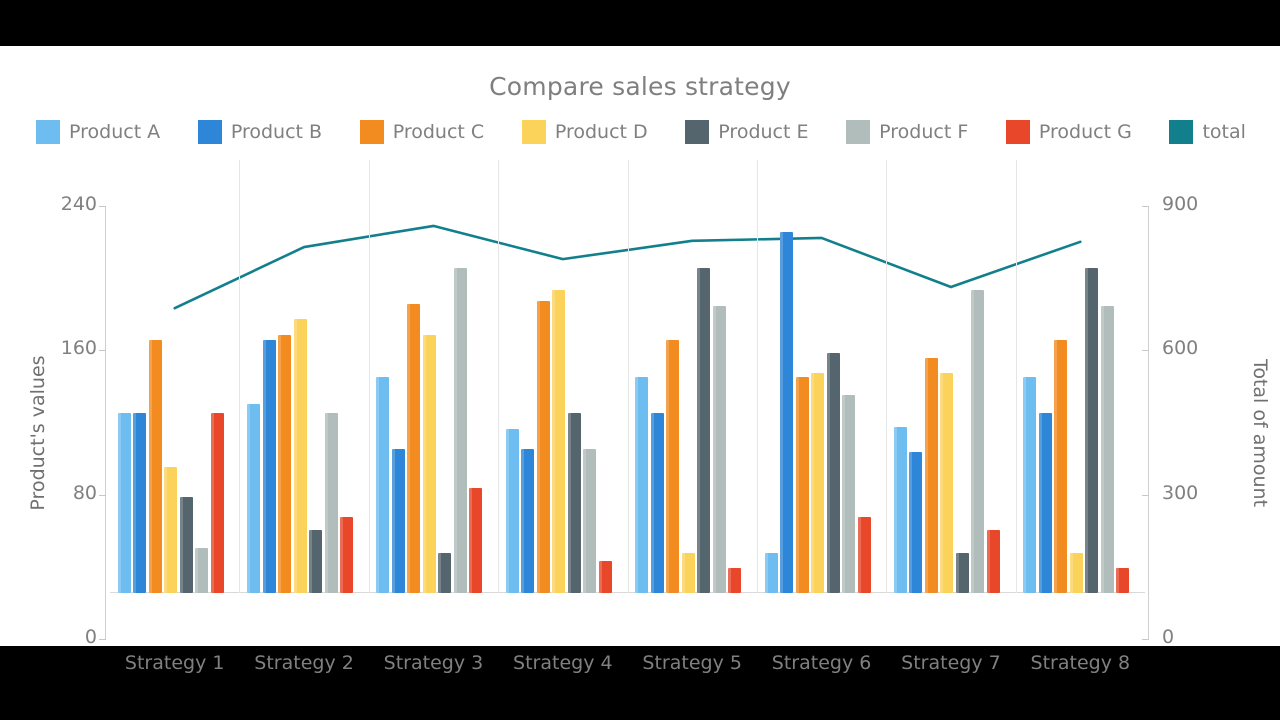 The width and height of the screenshot is (1280, 720). What do you see at coordinates (105, 423) in the screenshot?
I see `y-axis-left-spine` at bounding box center [105, 423].